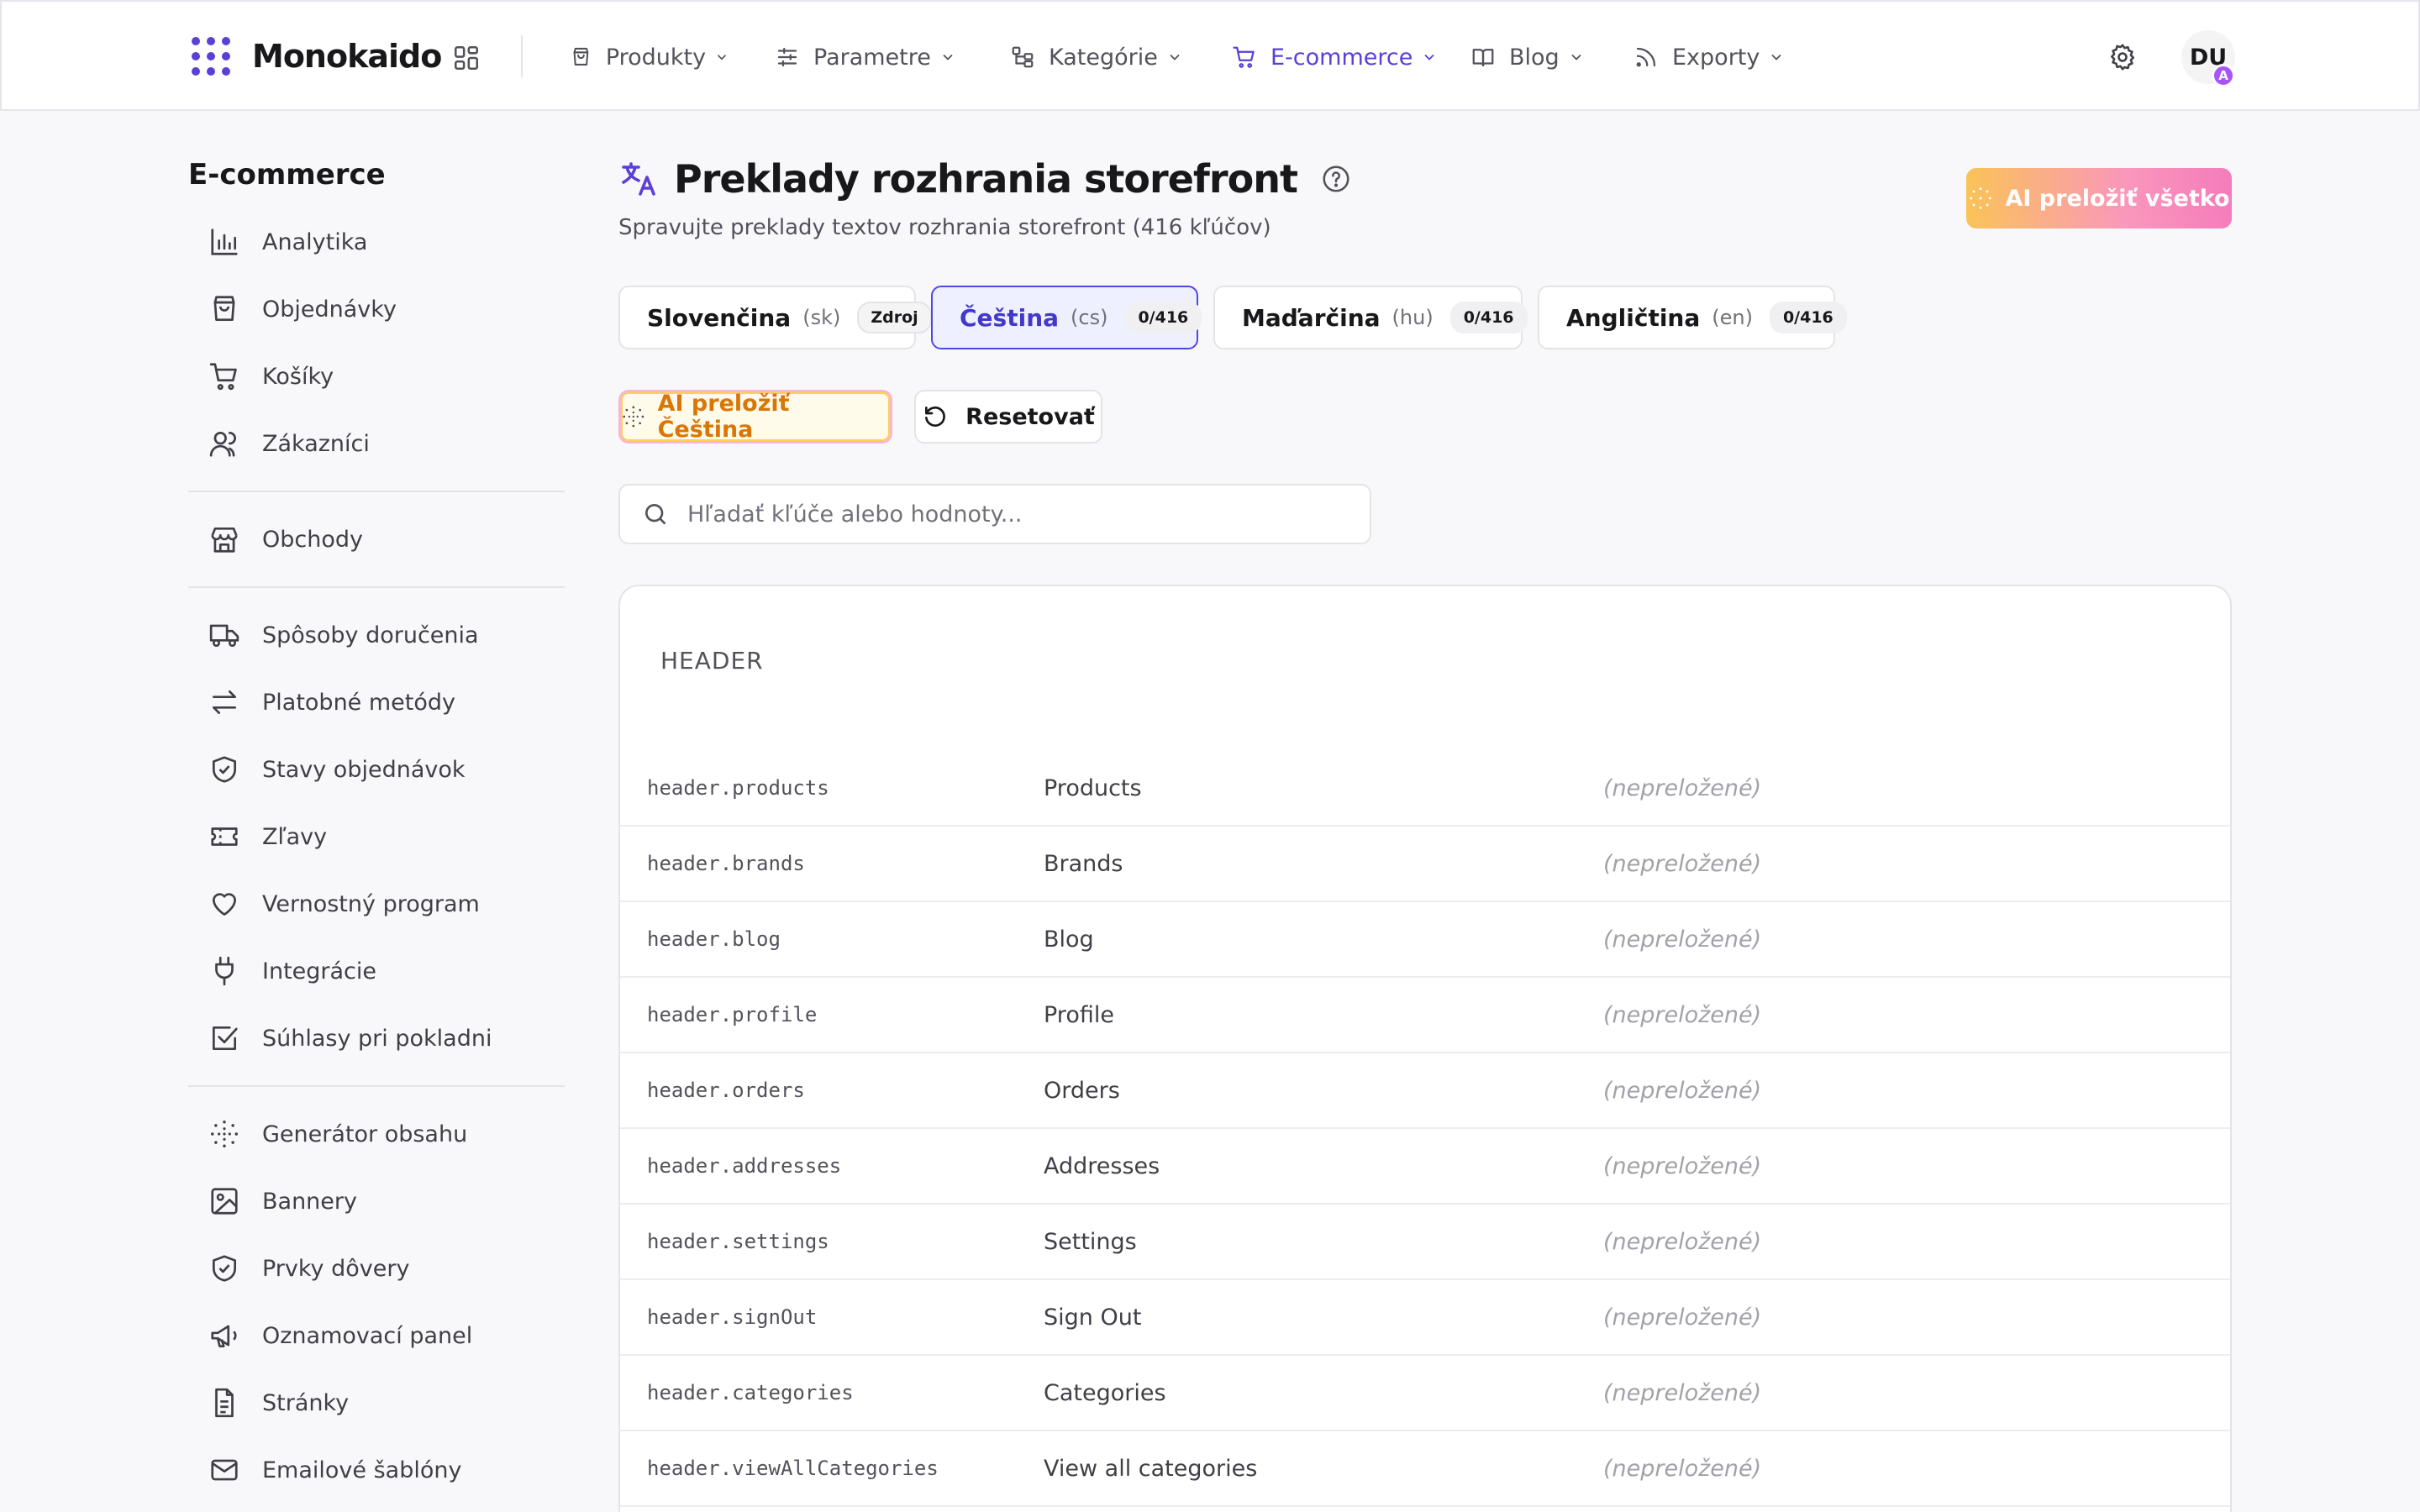  I want to click on apps-grid-icon, so click(466, 58).